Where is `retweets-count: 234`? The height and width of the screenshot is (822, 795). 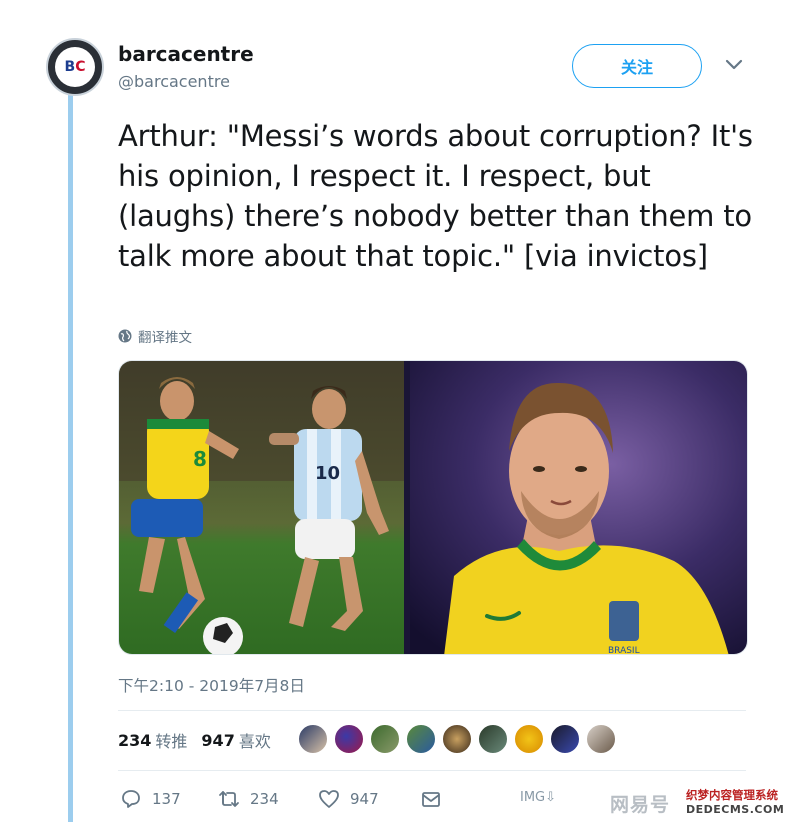 retweets-count: 234 is located at coordinates (134, 740).